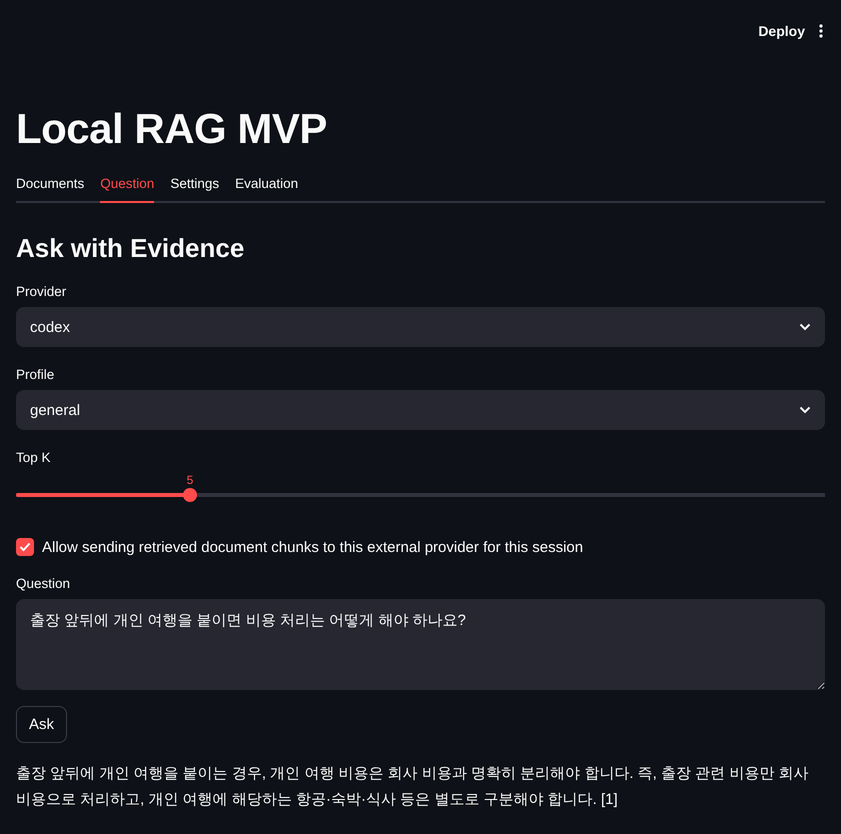 The image size is (841, 834). I want to click on answer-text: 출장 앞뒤에 개인 여행을 붙이는 경우, 개인 여행 비용은 회사 비용과 명확히 분리해야 합니다. 즉, 출장 관련 비용만 회사 비용으로 처리하고, 개인 여행에 해당하는 항공·숙박·식사 등은 별도로 구분해야 합니다. [1], so click(413, 787).